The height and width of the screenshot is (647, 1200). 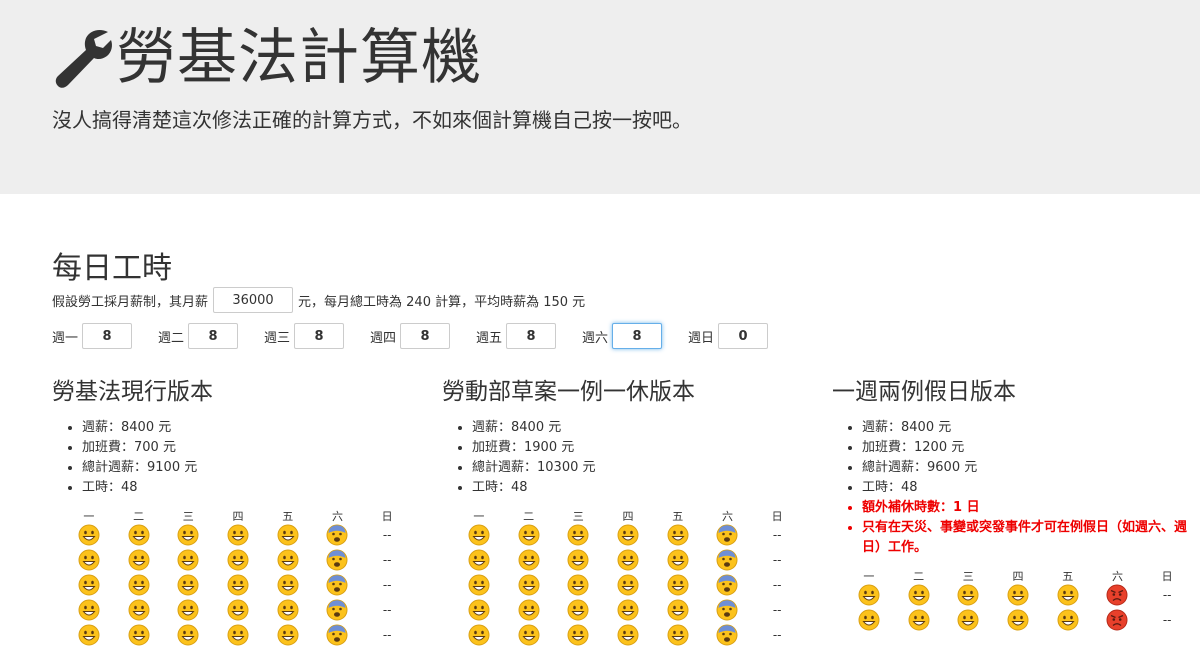 I want to click on week-grid: 一 二 三 四 五 六 日 -- -- -- -- --, so click(x=238, y=577).